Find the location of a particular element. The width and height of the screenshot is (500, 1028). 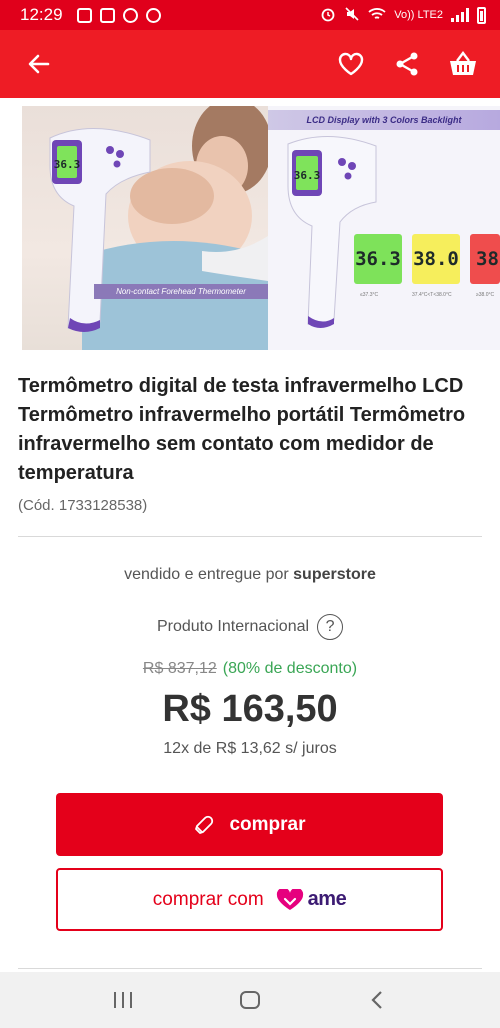

share-icon is located at coordinates (407, 64).